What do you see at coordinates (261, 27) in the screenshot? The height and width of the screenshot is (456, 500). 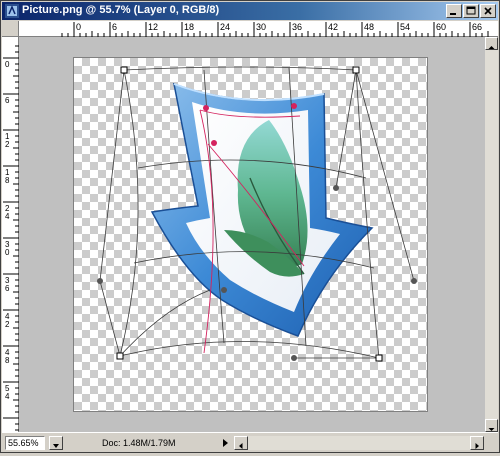 I see `horizontal-ruler-label: 30` at bounding box center [261, 27].